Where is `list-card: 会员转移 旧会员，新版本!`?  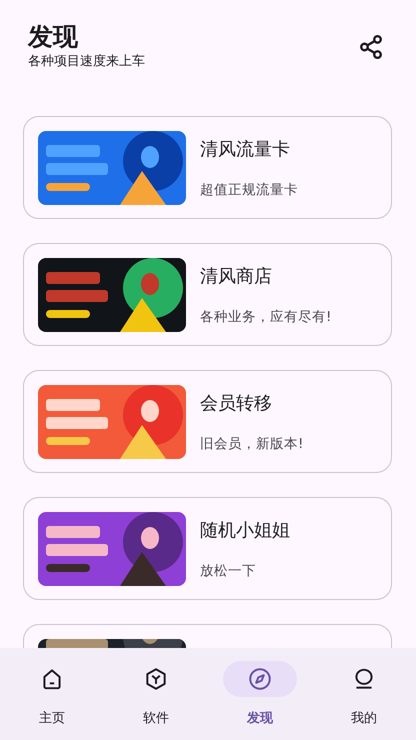
list-card: 会员转移 旧会员，新版本! is located at coordinates (207, 421).